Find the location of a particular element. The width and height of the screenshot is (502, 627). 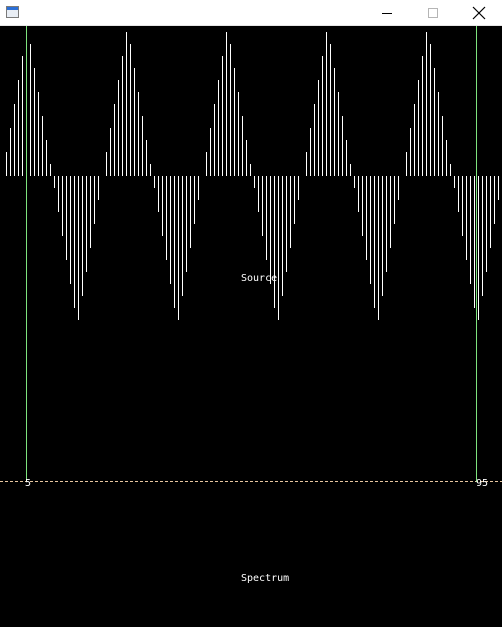

app-icon is located at coordinates (12, 12).